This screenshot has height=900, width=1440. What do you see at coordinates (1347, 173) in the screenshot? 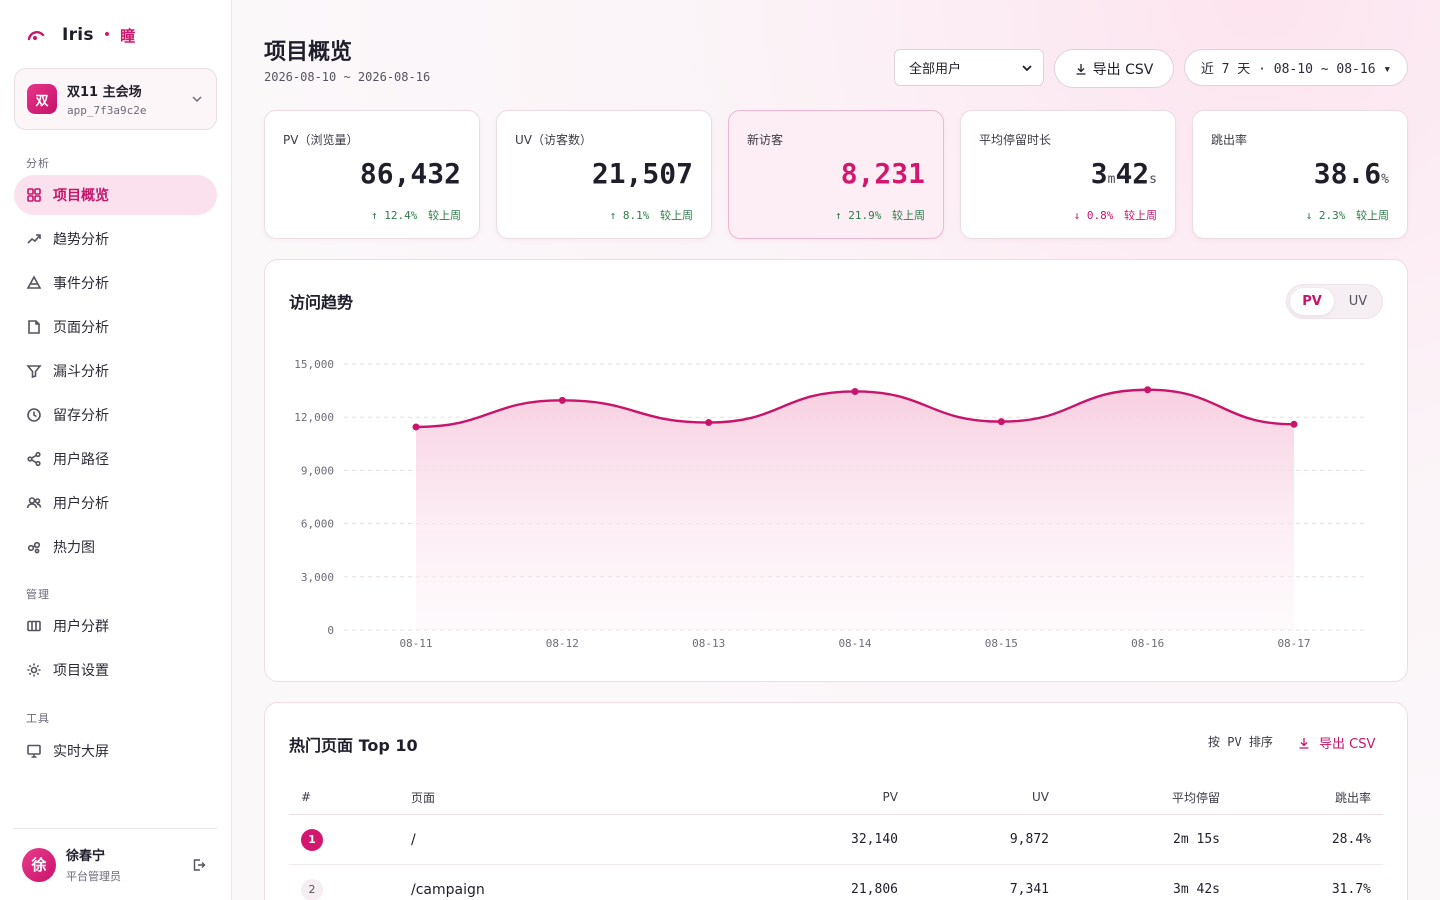
I see `kpi-value-number: 38.6` at bounding box center [1347, 173].